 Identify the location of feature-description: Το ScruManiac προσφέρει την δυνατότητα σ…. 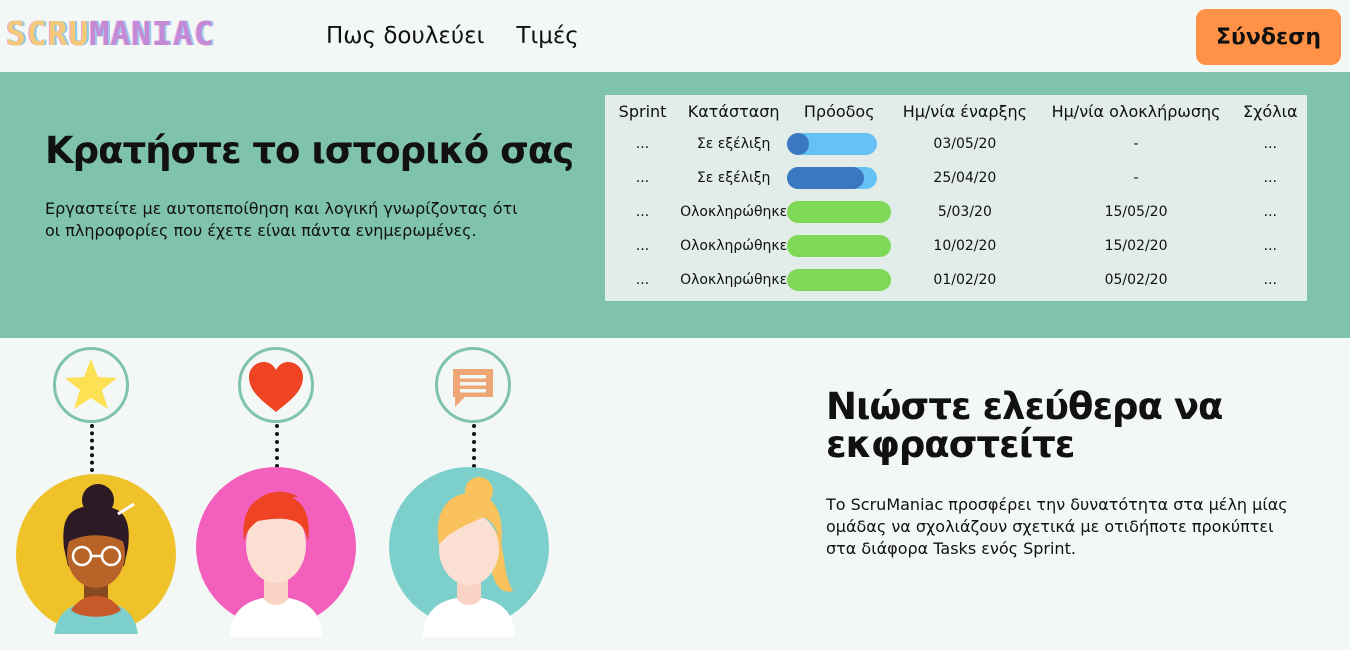
(1057, 526).